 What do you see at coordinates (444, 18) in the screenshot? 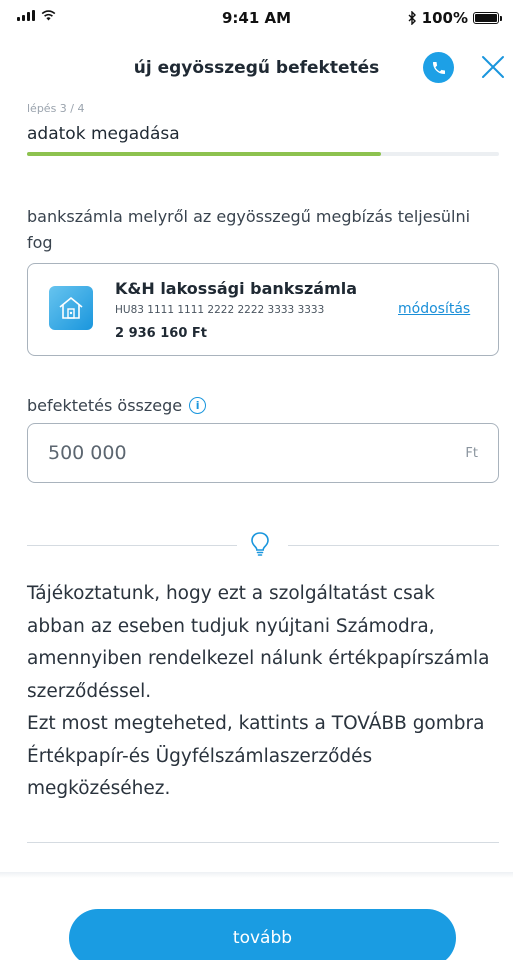
I see `battery-percent: 100%` at bounding box center [444, 18].